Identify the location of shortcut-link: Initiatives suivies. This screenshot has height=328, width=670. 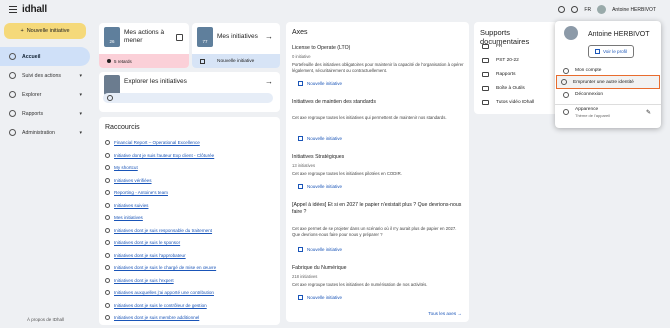
(126, 205).